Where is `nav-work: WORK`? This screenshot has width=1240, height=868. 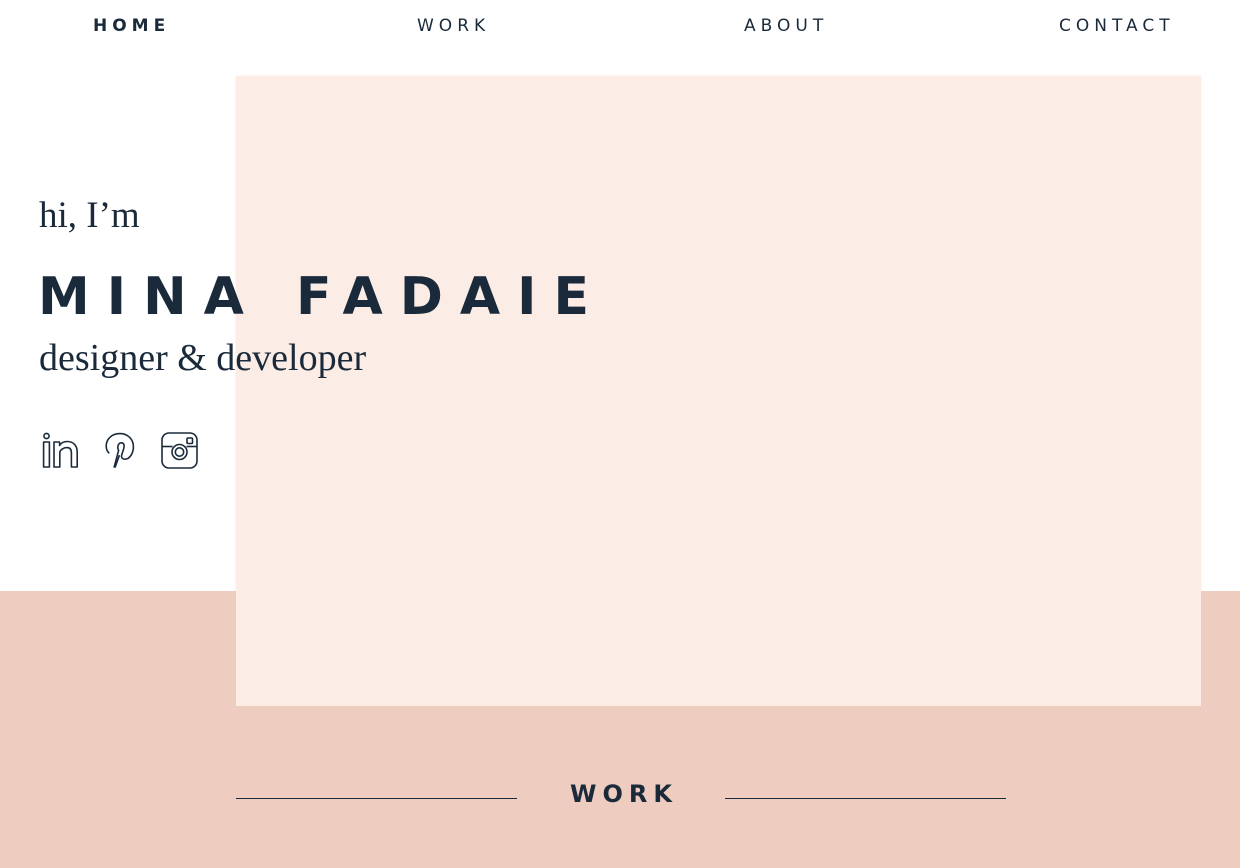
nav-work: WORK is located at coordinates (453, 26).